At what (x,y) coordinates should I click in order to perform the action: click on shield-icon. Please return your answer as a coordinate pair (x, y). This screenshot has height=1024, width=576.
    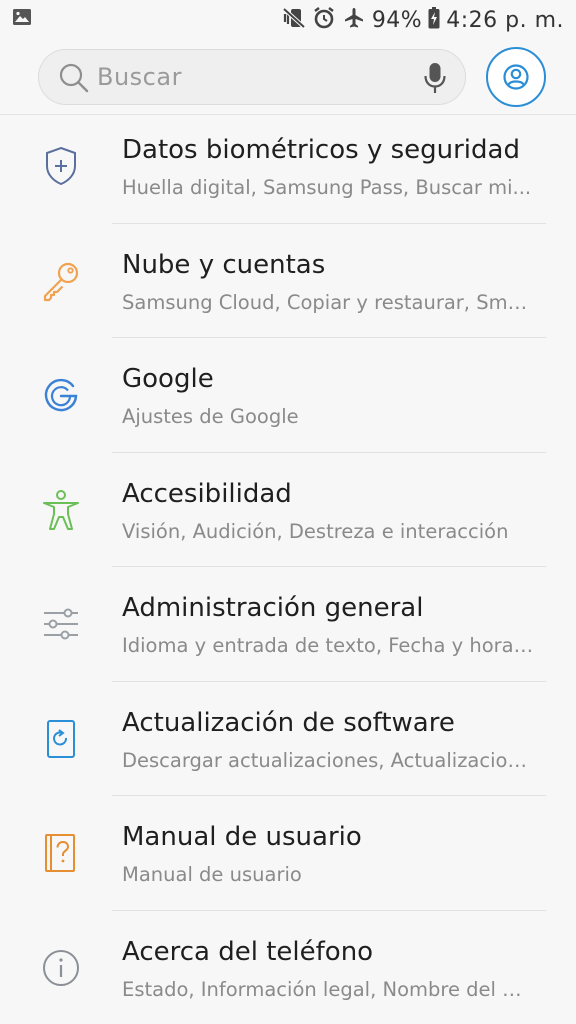
    Looking at the image, I should click on (61, 166).